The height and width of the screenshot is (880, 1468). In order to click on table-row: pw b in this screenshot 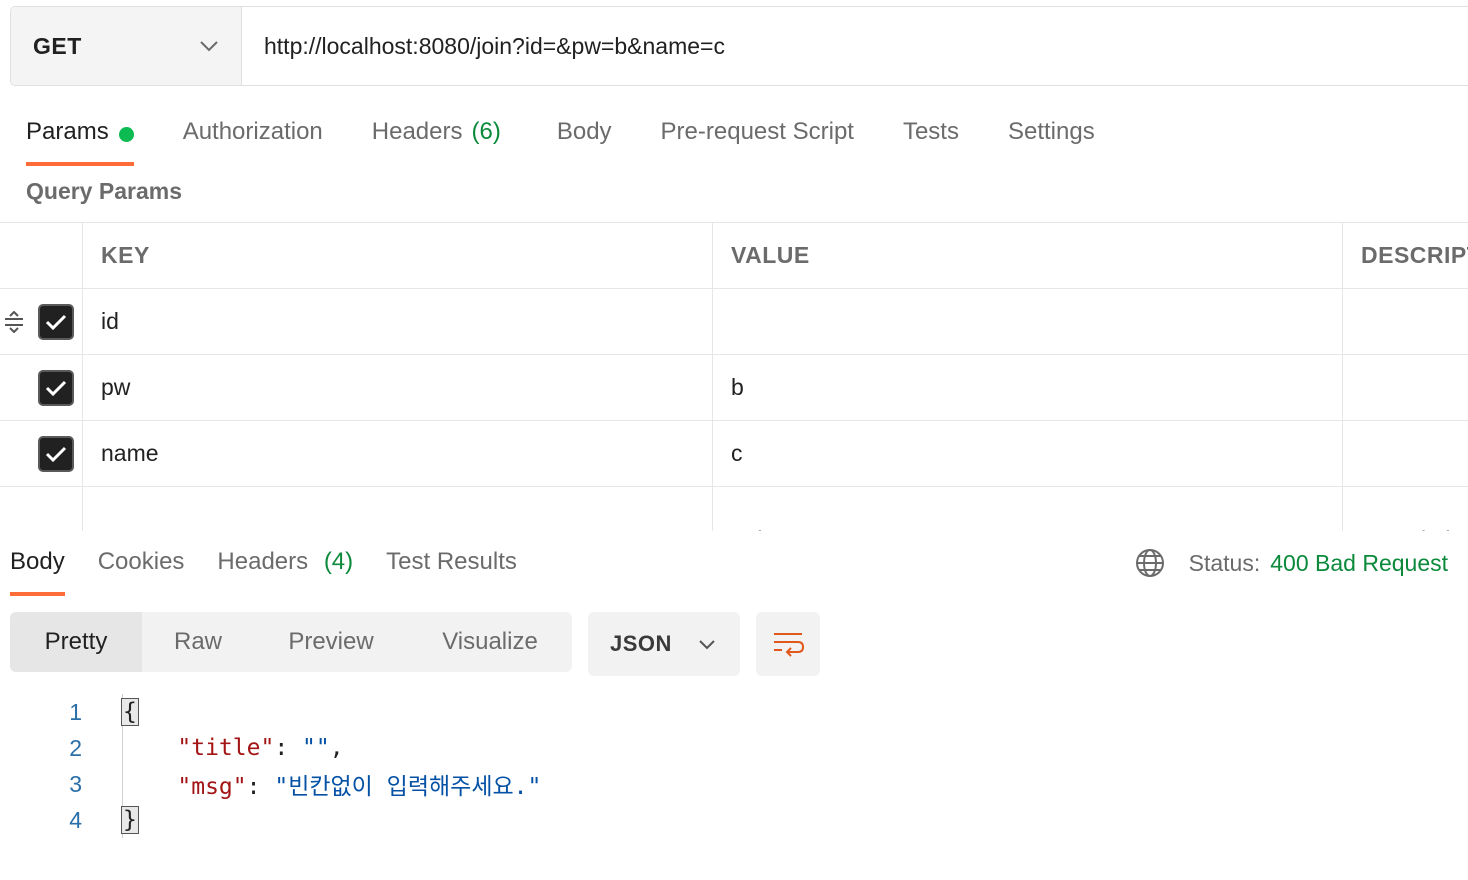, I will do `click(734, 388)`.